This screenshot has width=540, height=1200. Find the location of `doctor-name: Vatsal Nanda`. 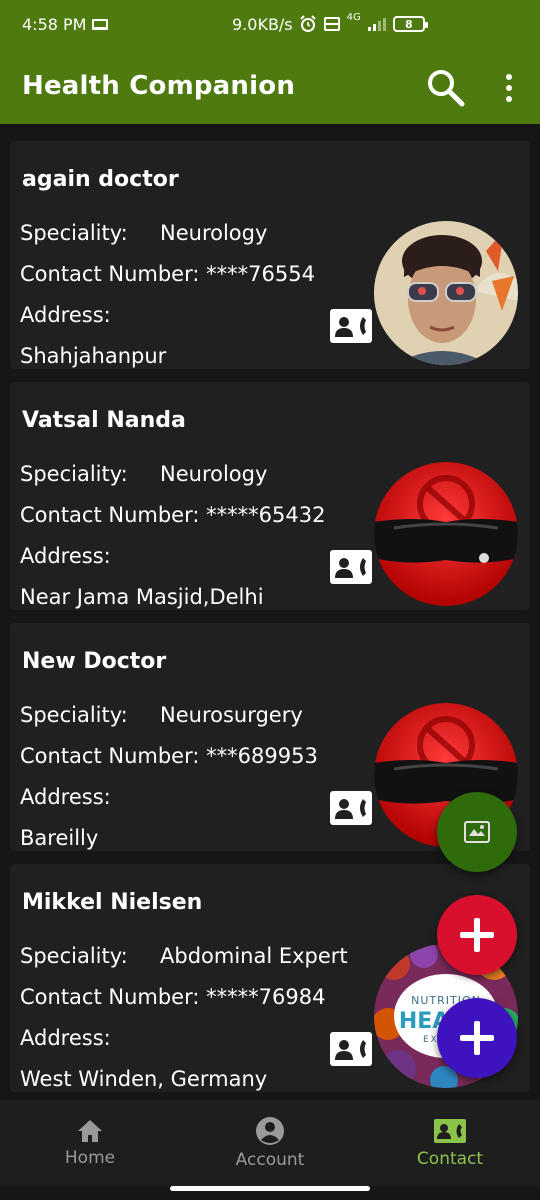

doctor-name: Vatsal Nanda is located at coordinates (104, 420).